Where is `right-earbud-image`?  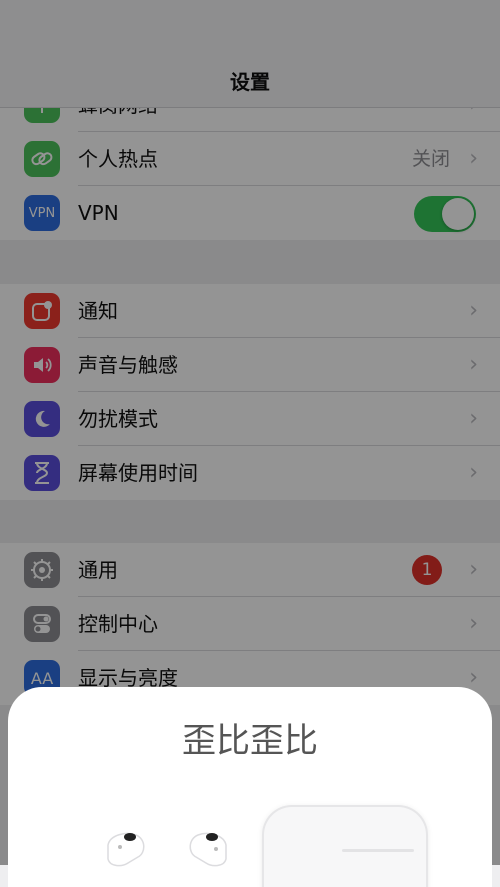
right-earbud-image is located at coordinates (208, 849).